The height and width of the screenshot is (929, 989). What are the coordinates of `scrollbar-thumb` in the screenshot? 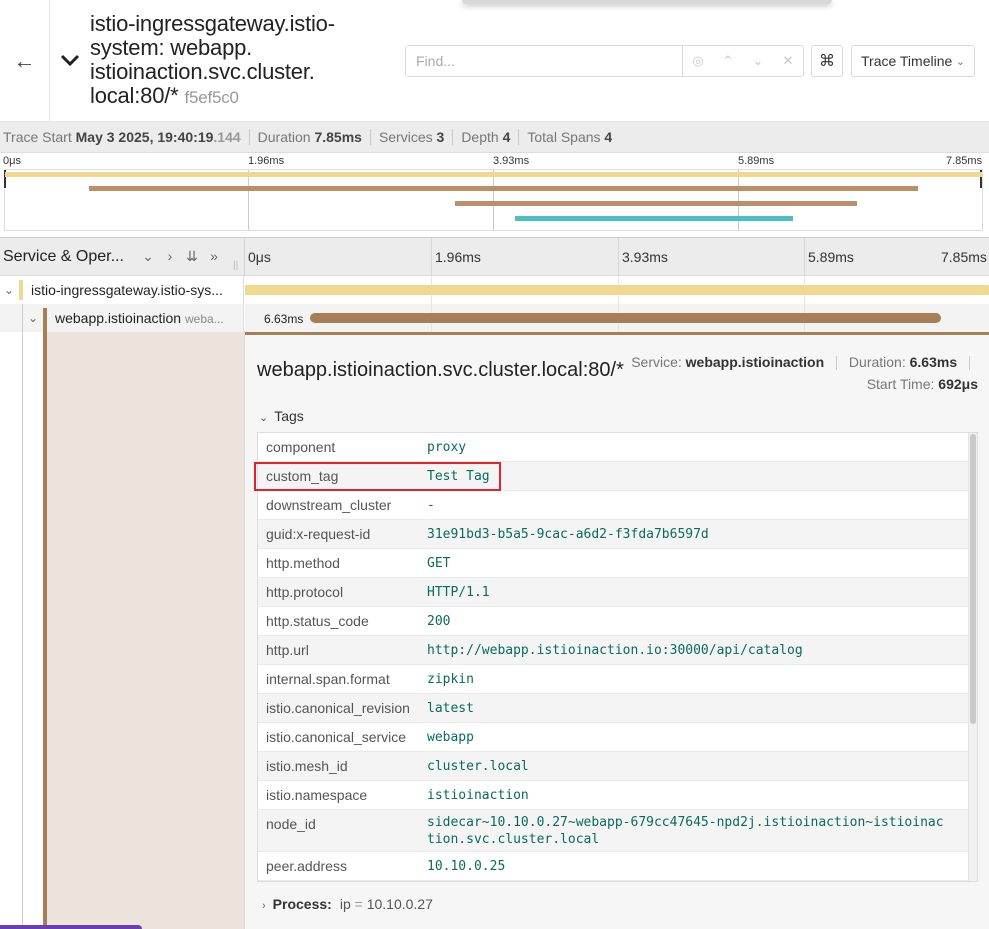 It's located at (973, 579).